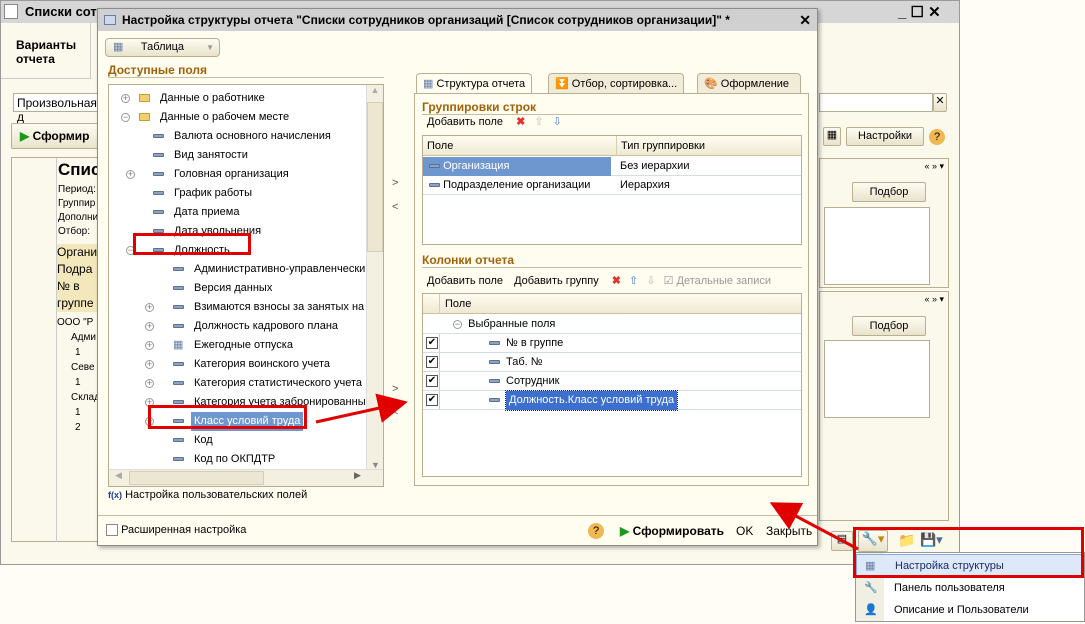 This screenshot has height=624, width=1085. What do you see at coordinates (361, 408) in the screenshot?
I see `arrow-to-columns` at bounding box center [361, 408].